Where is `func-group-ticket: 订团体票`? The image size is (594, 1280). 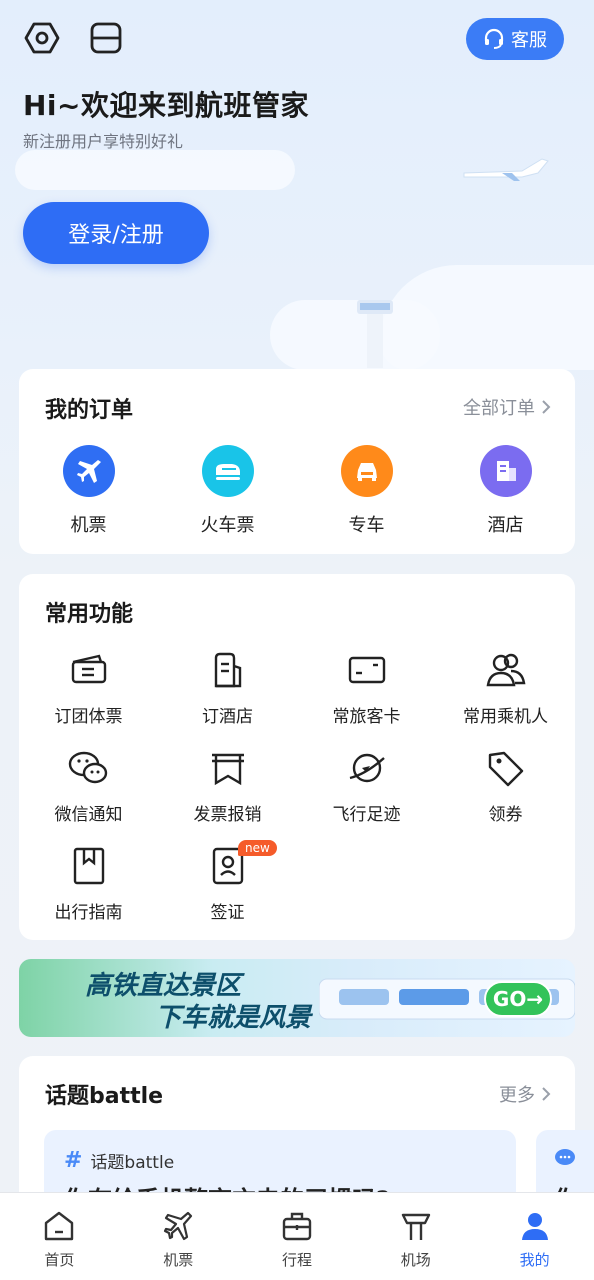 func-group-ticket: 订团体票 is located at coordinates (88, 697).